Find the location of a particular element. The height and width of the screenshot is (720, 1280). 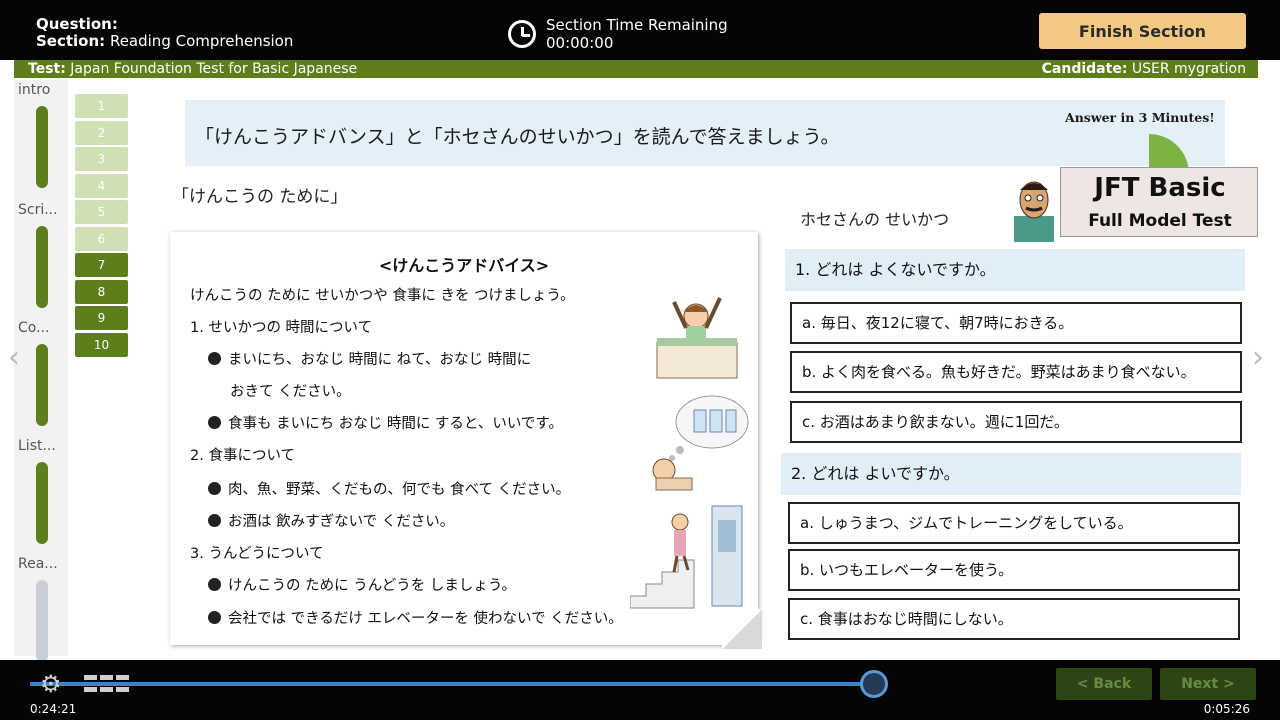

playback-scrubber-handle is located at coordinates (874, 684).